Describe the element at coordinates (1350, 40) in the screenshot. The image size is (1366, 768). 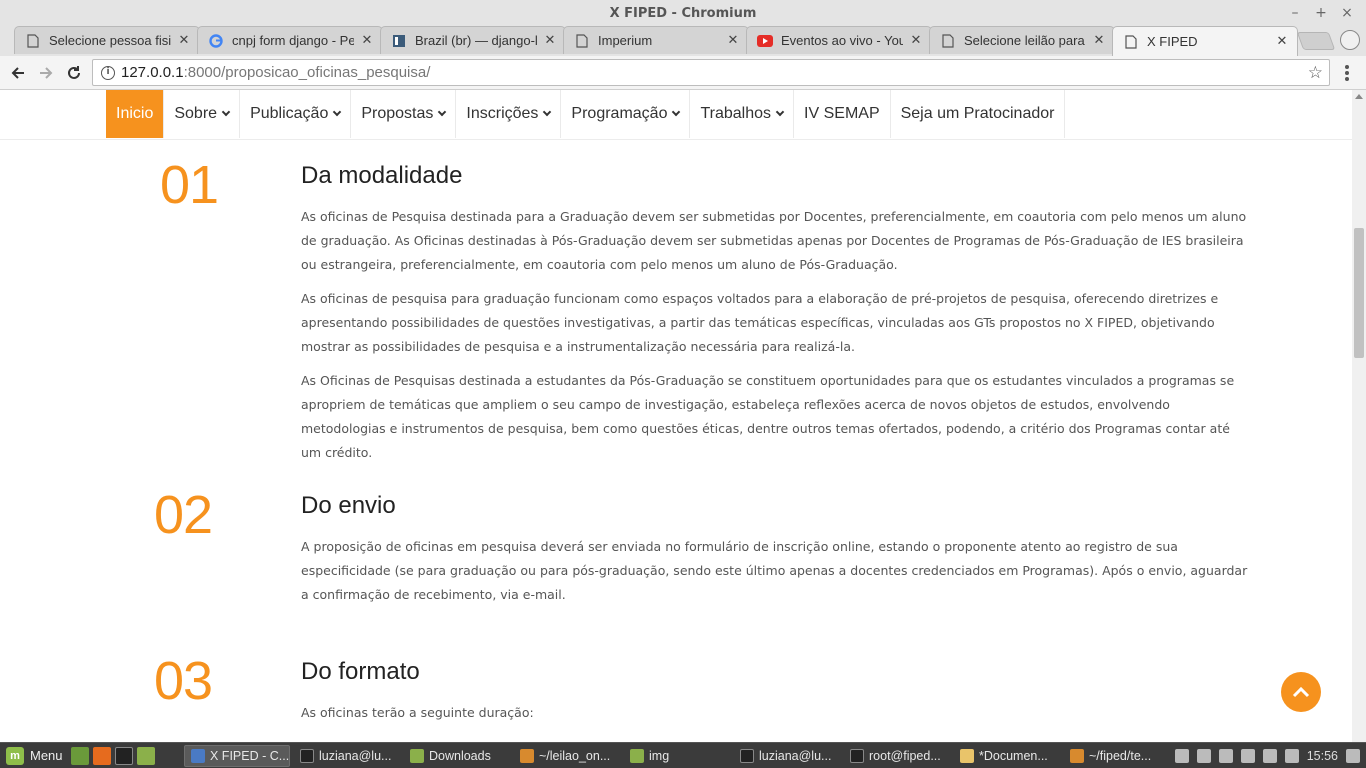
I see `profile-icon` at that location.